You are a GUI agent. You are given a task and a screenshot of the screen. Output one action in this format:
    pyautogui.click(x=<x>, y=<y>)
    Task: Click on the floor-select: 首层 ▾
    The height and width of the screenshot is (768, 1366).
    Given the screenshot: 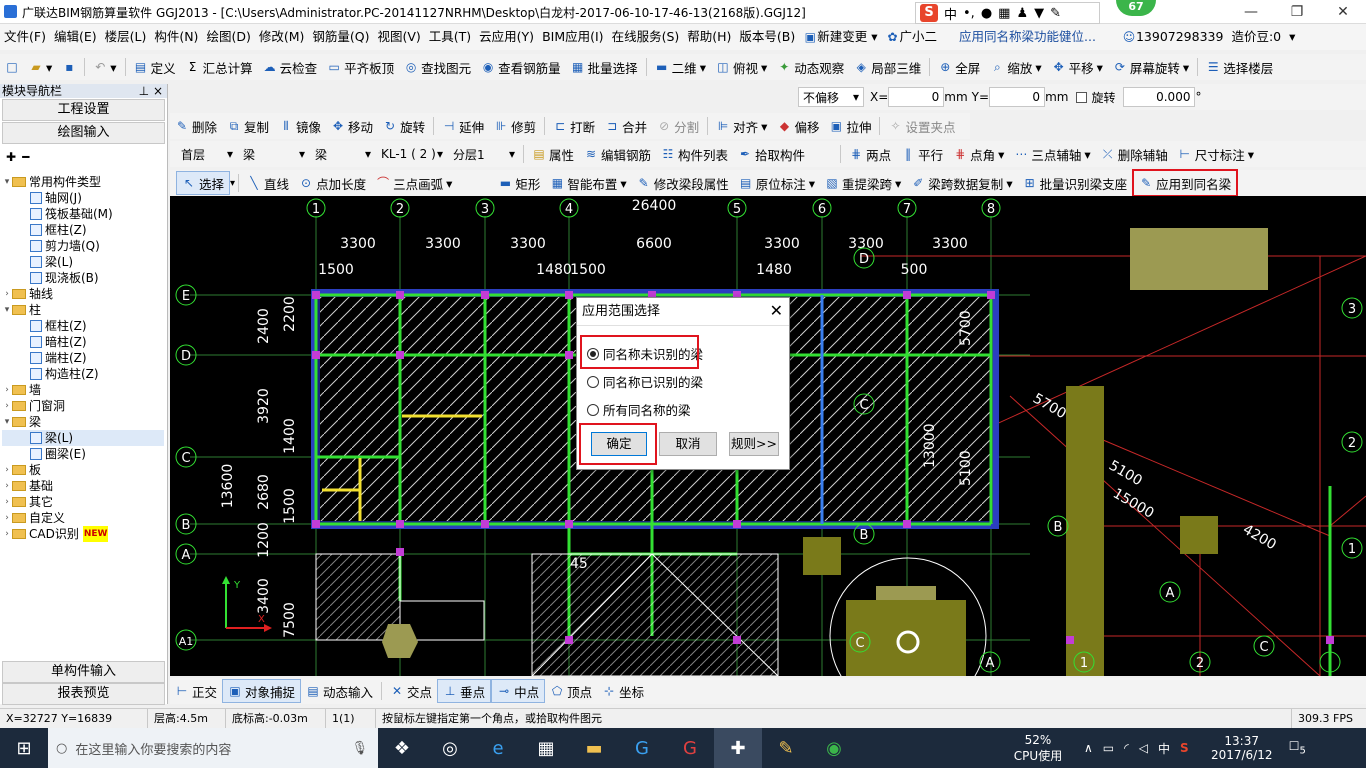 What is the action you would take?
    pyautogui.click(x=207, y=154)
    